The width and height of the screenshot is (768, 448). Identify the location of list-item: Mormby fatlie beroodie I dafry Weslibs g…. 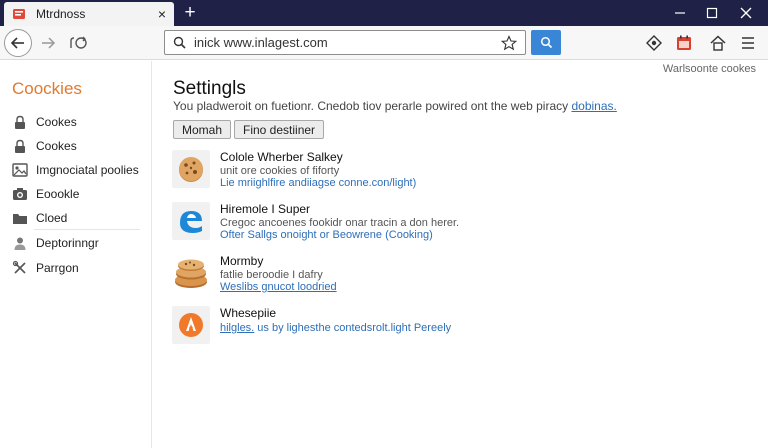
(462, 276).